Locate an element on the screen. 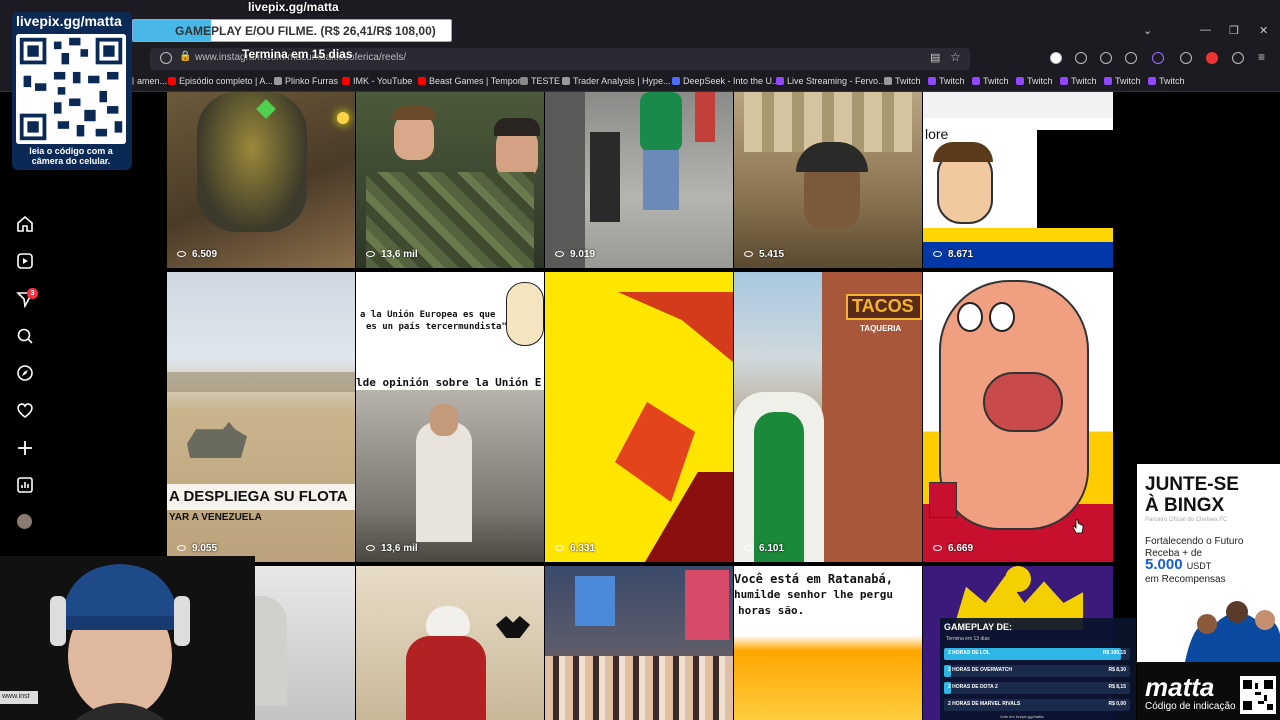  reel-views: 6.669 is located at coordinates (953, 548).